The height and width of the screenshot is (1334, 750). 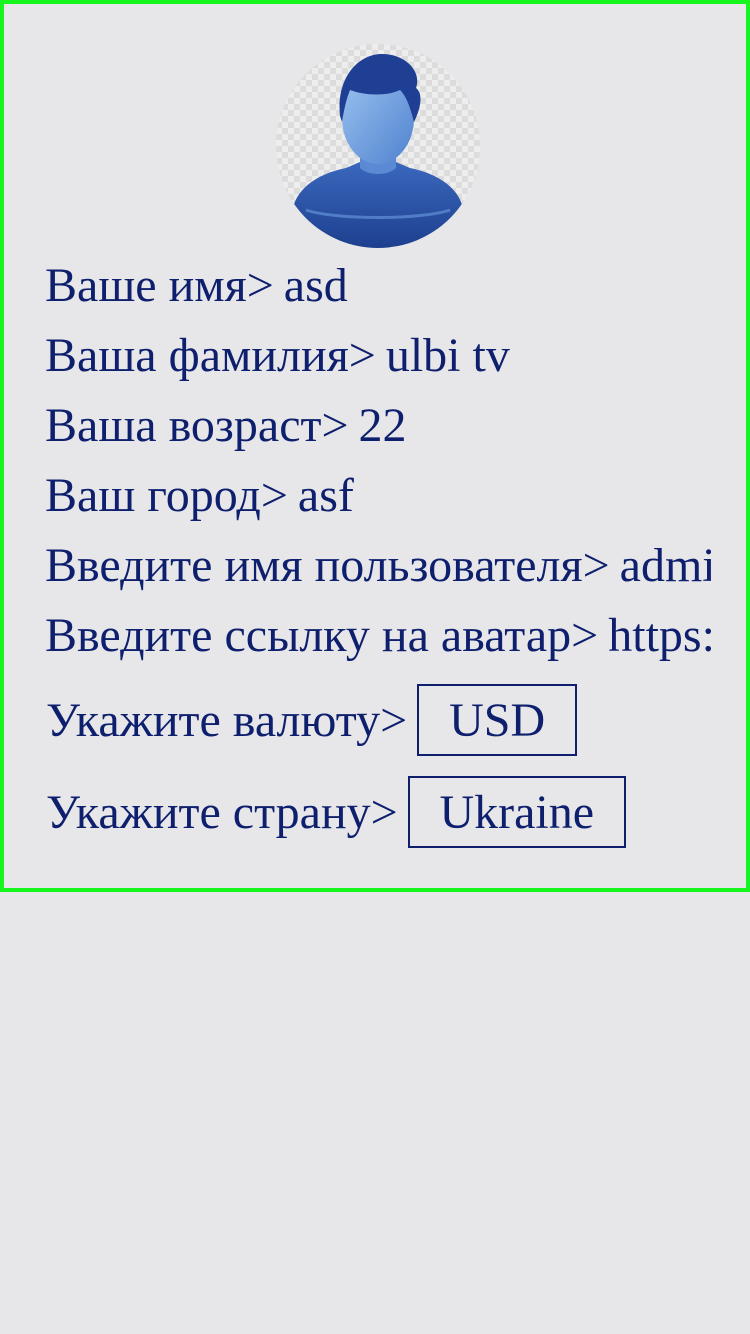 What do you see at coordinates (222, 812) in the screenshot?
I see `country-label: Укажите страну>` at bounding box center [222, 812].